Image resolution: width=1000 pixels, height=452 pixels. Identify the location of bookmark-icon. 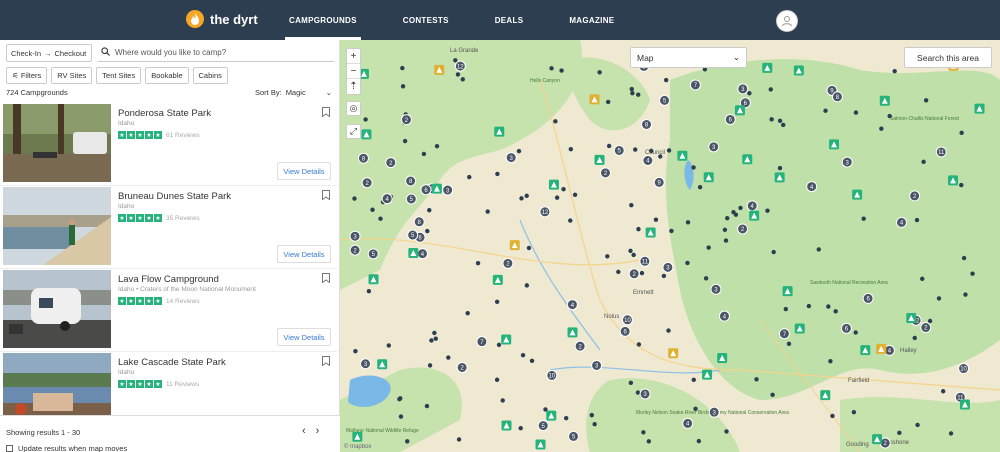
(326, 278).